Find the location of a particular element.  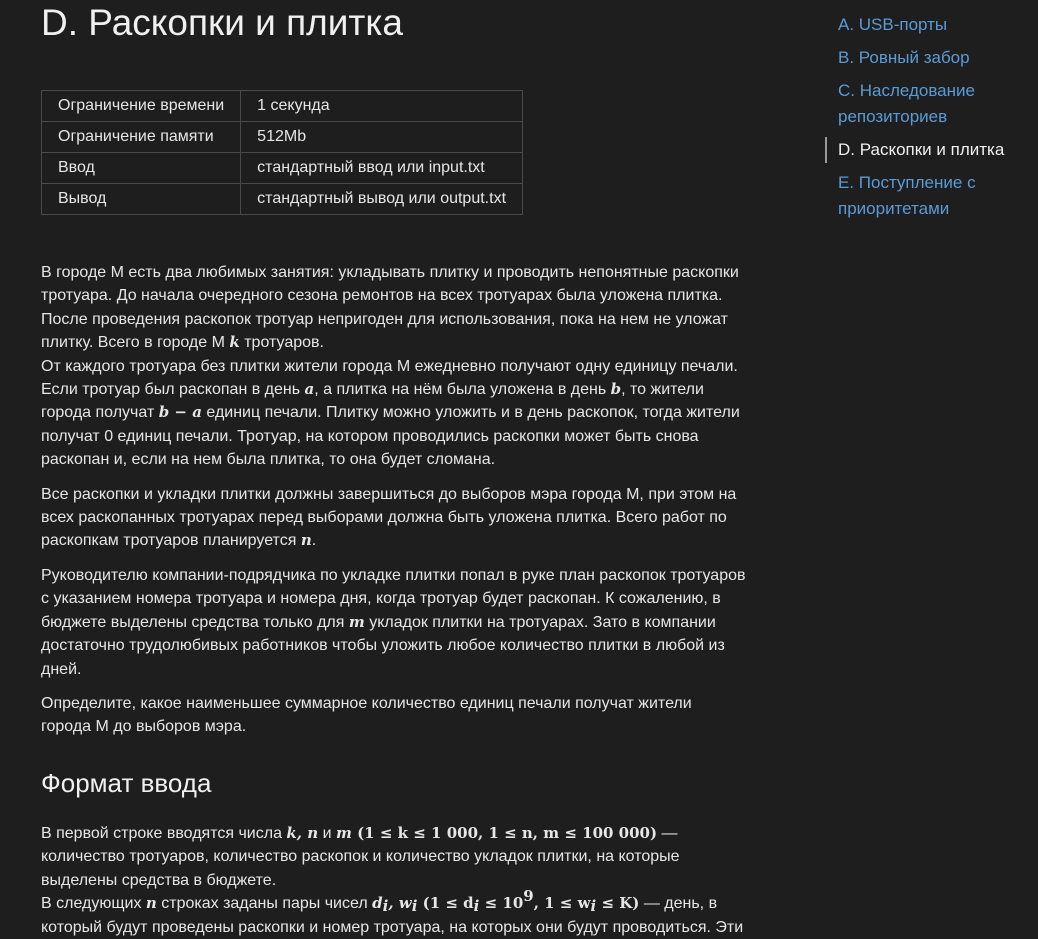

math-expr: ≤ K) is located at coordinates (618, 903).